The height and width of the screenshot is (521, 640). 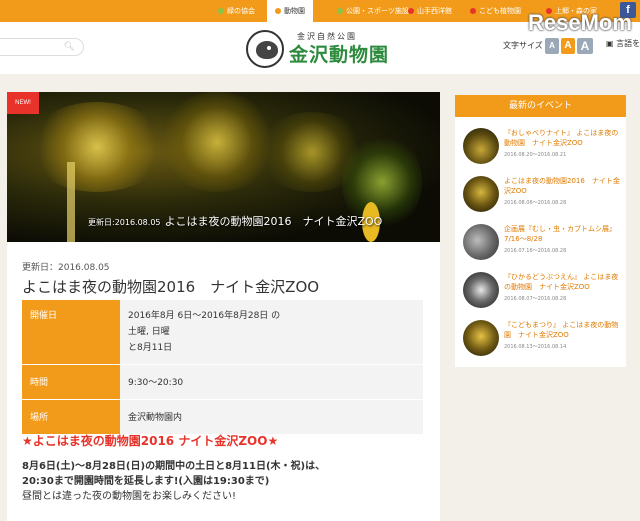 I want to click on table-row: 時間 9:30～20:30, so click(x=222, y=382).